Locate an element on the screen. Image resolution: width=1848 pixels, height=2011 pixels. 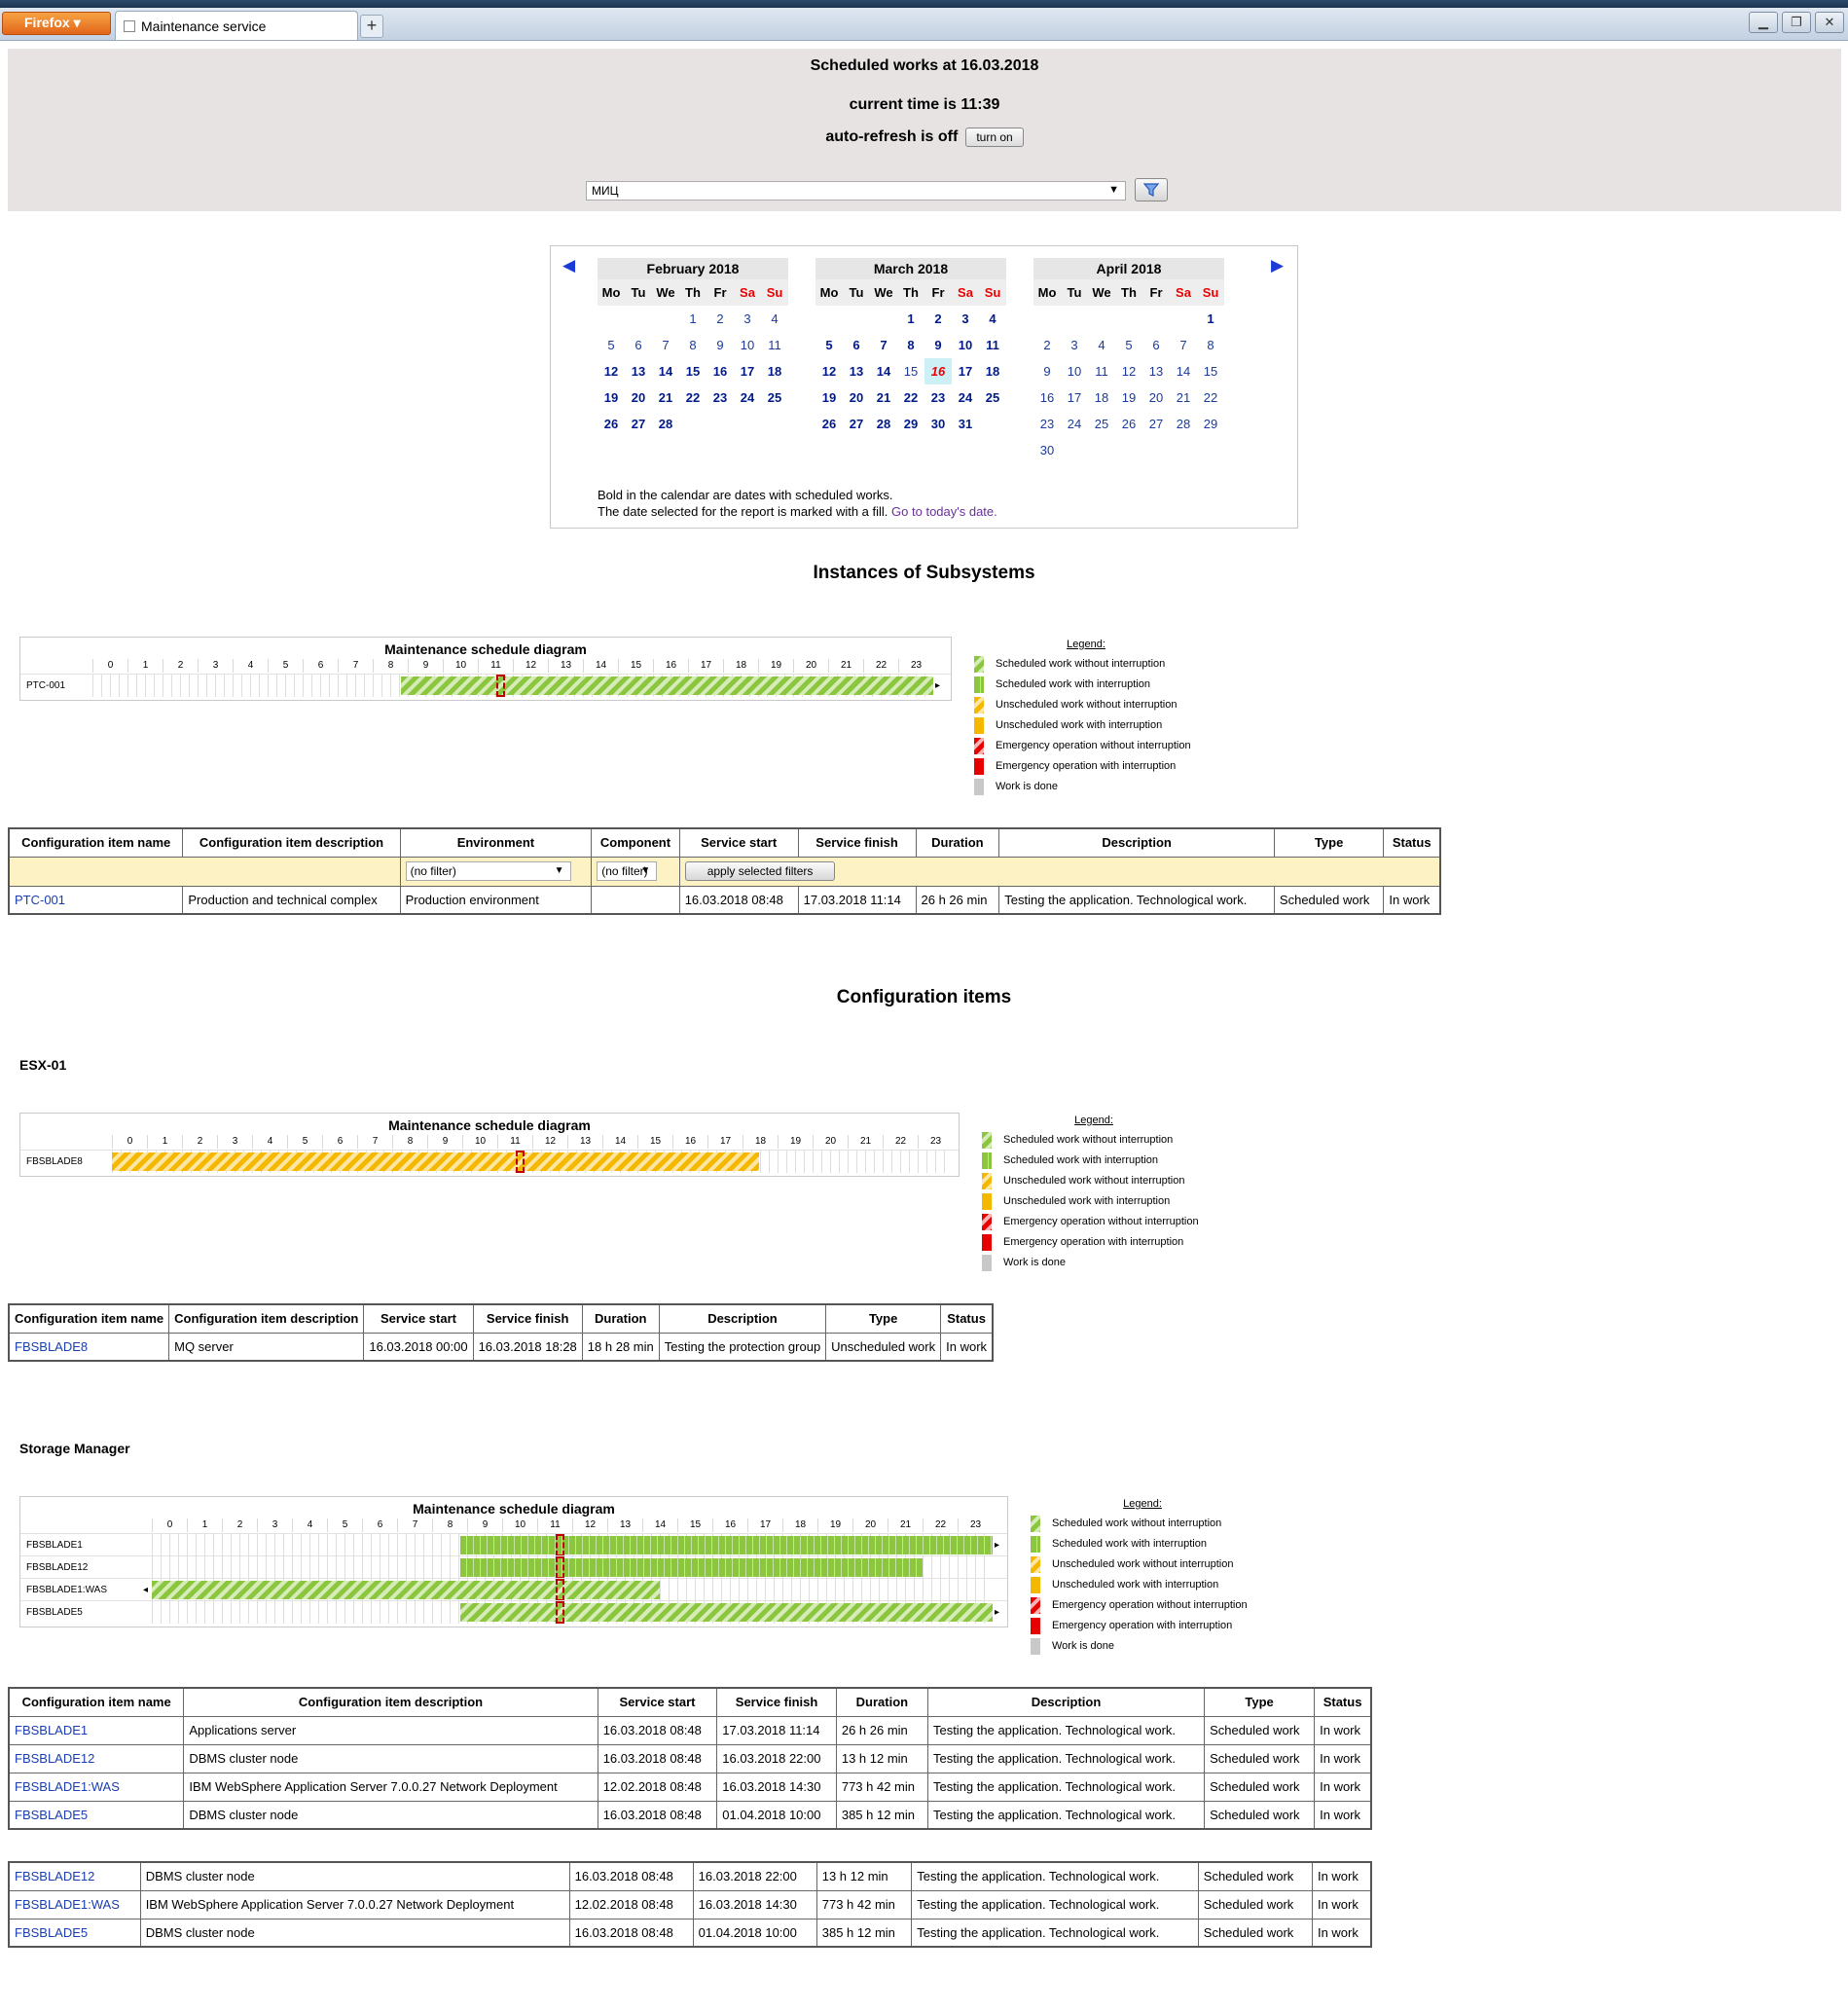
calendar-day: 18 is located at coordinates (992, 371).